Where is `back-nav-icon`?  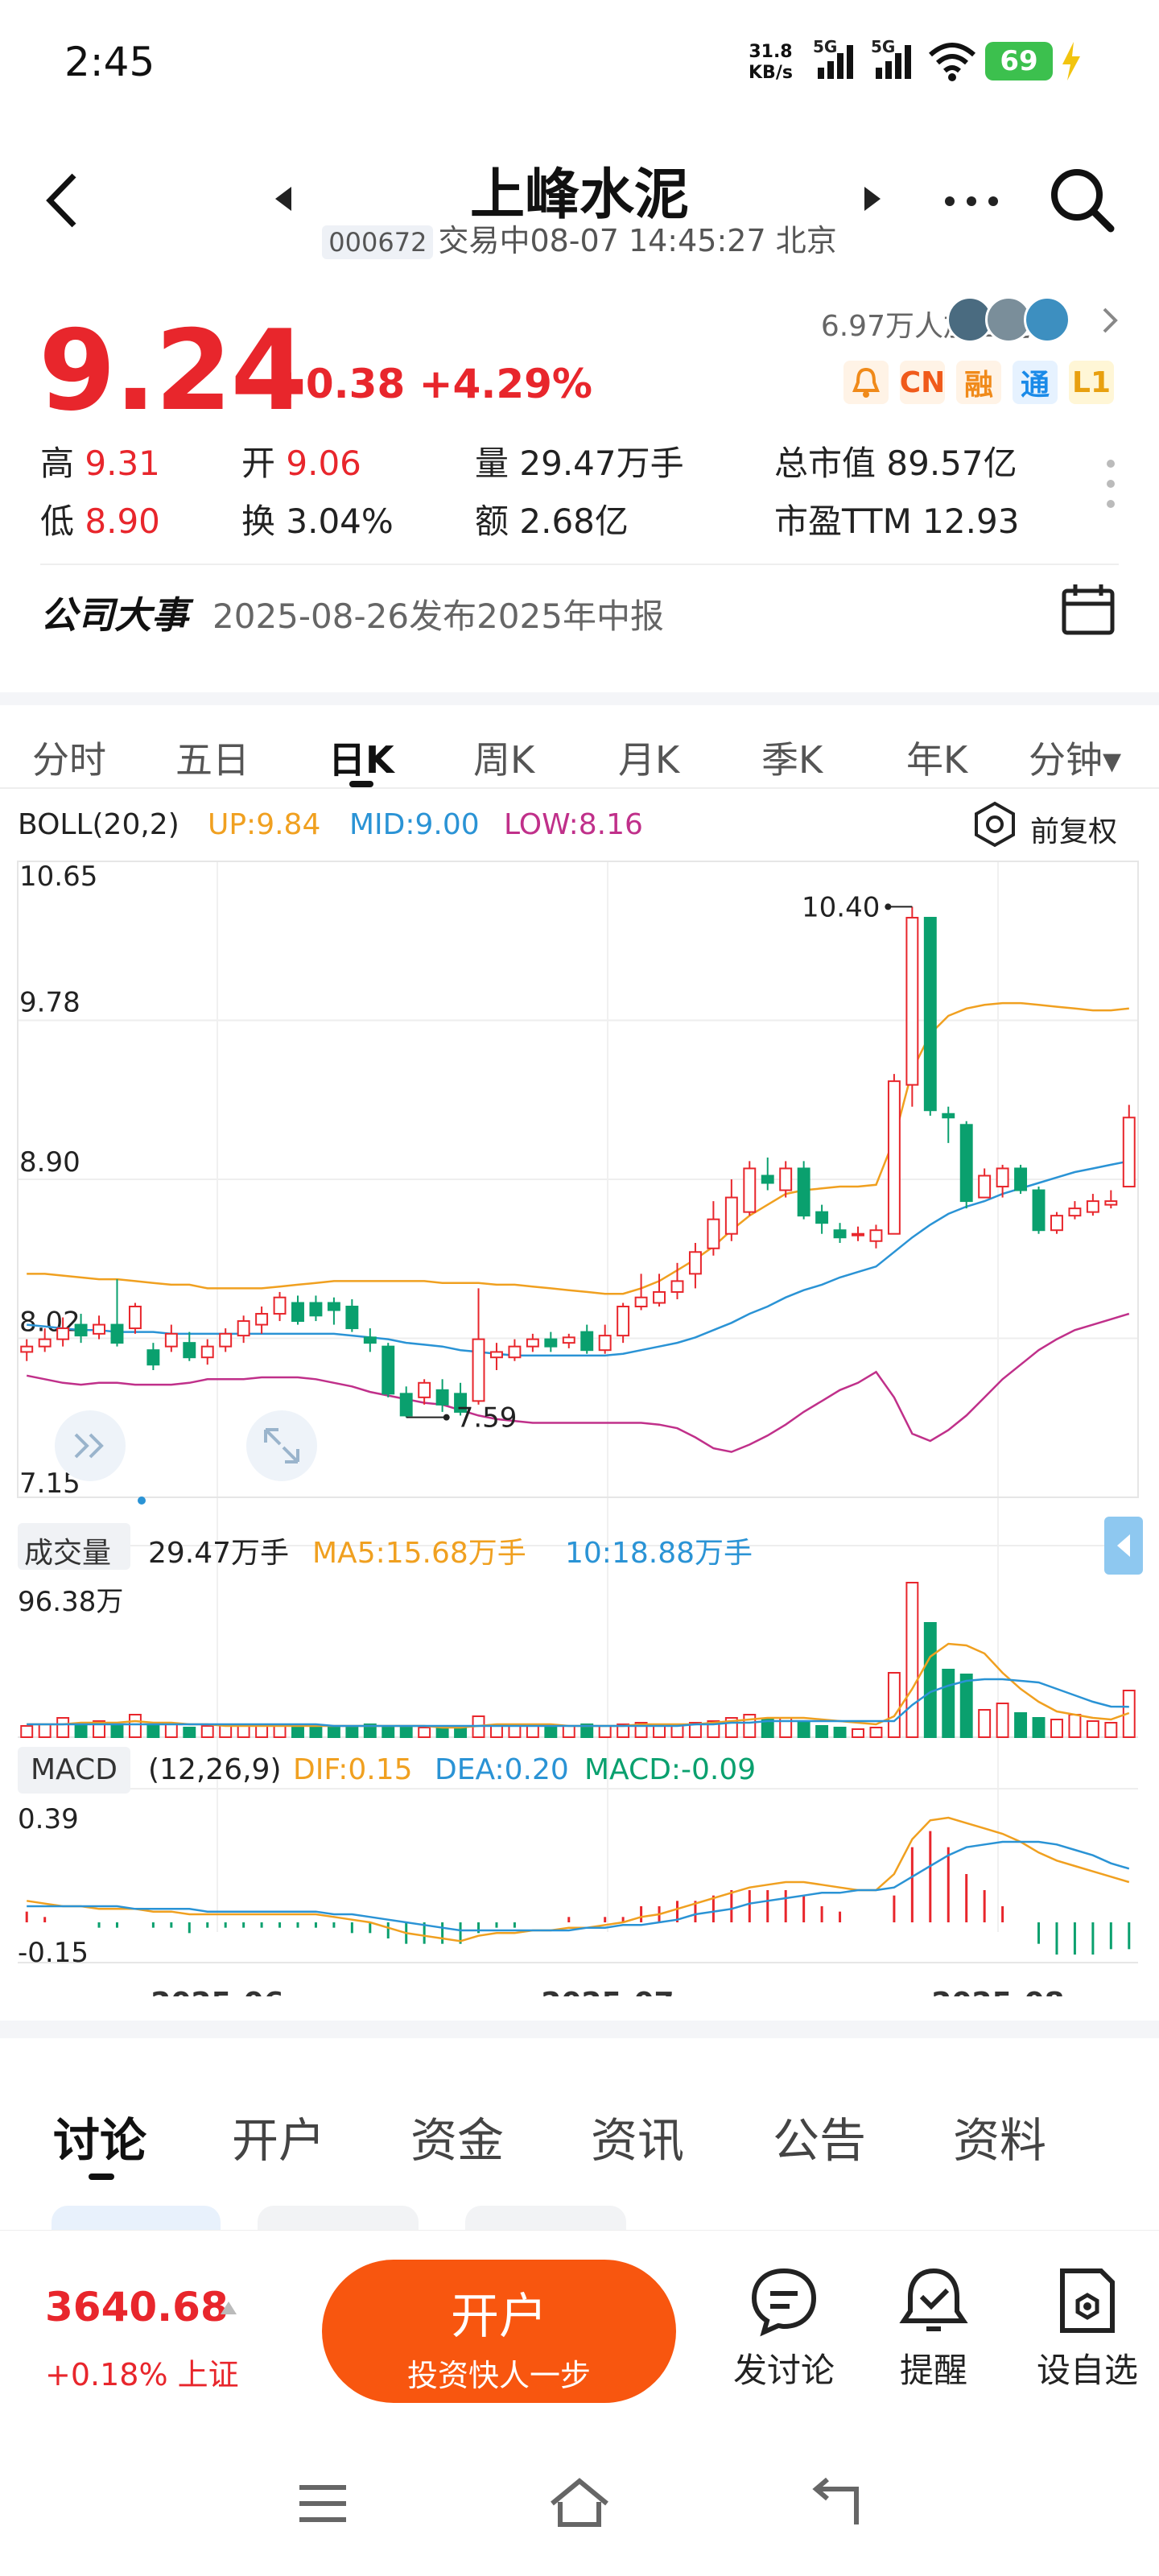
back-nav-icon is located at coordinates (838, 2502).